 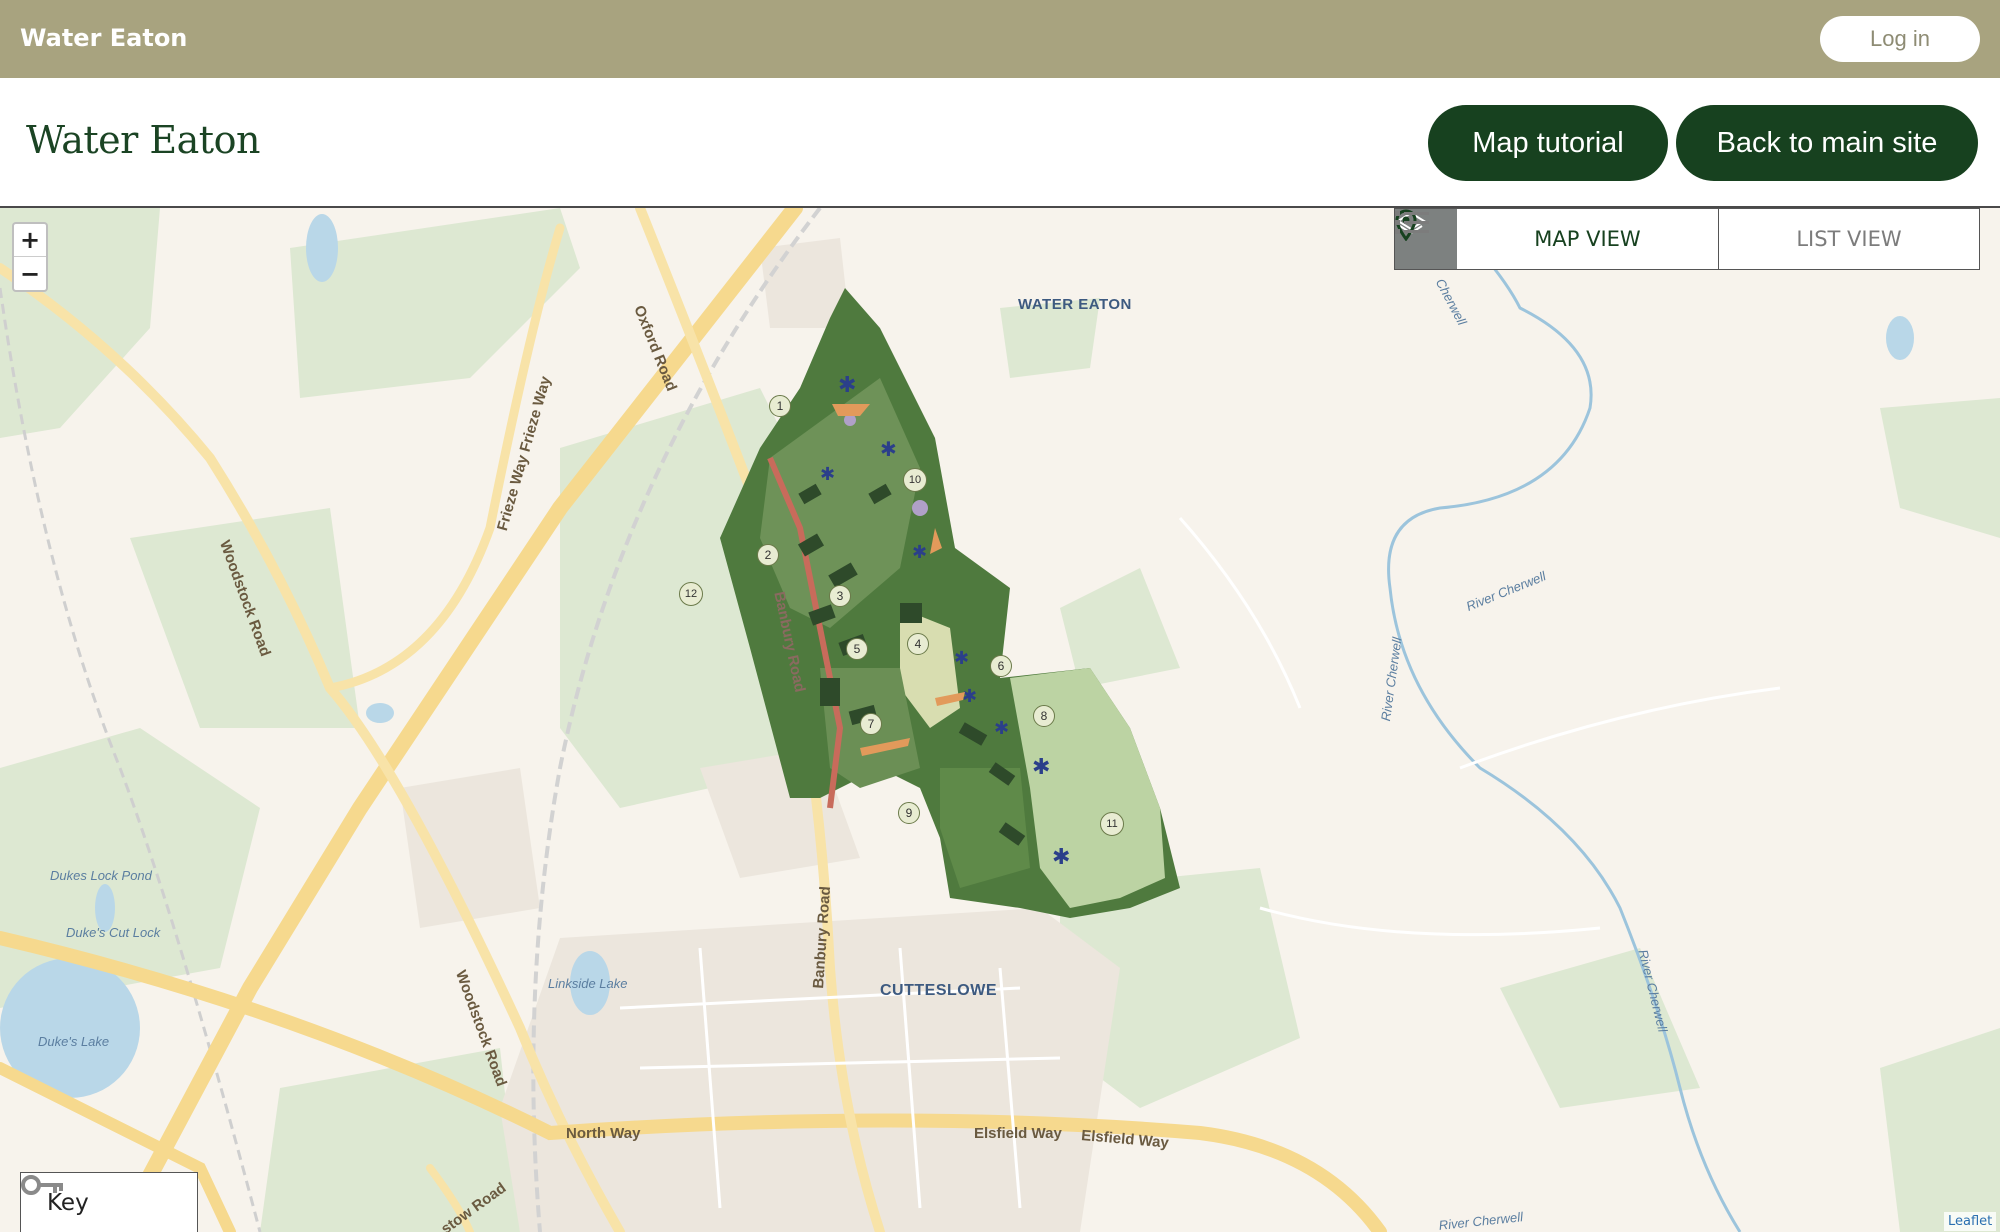 What do you see at coordinates (1044, 716) in the screenshot?
I see `site-marker: 8` at bounding box center [1044, 716].